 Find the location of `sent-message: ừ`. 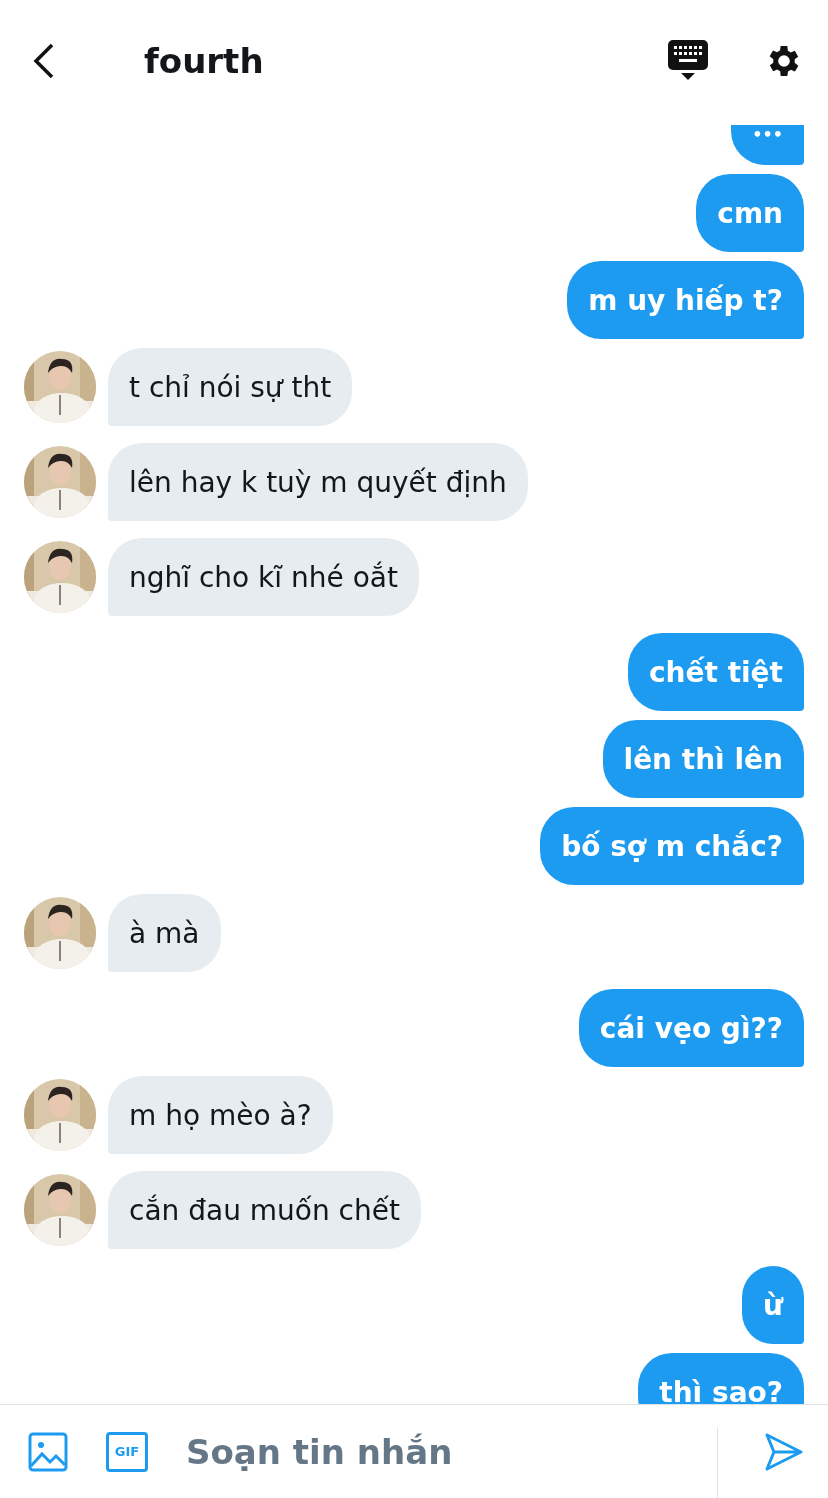

sent-message: ừ is located at coordinates (773, 1305).